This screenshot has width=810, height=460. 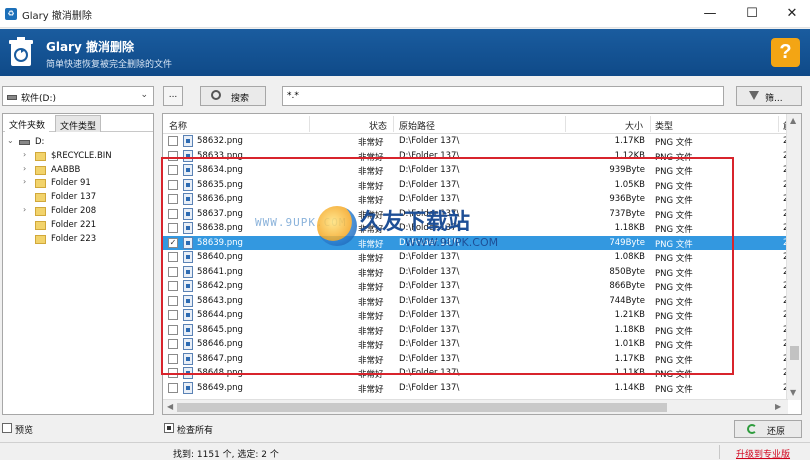 What do you see at coordinates (475, 228) in the screenshot?
I see `table-row: 58638.png非常好D:\Folder 137\1.18KBPNG 文件2` at bounding box center [475, 228].